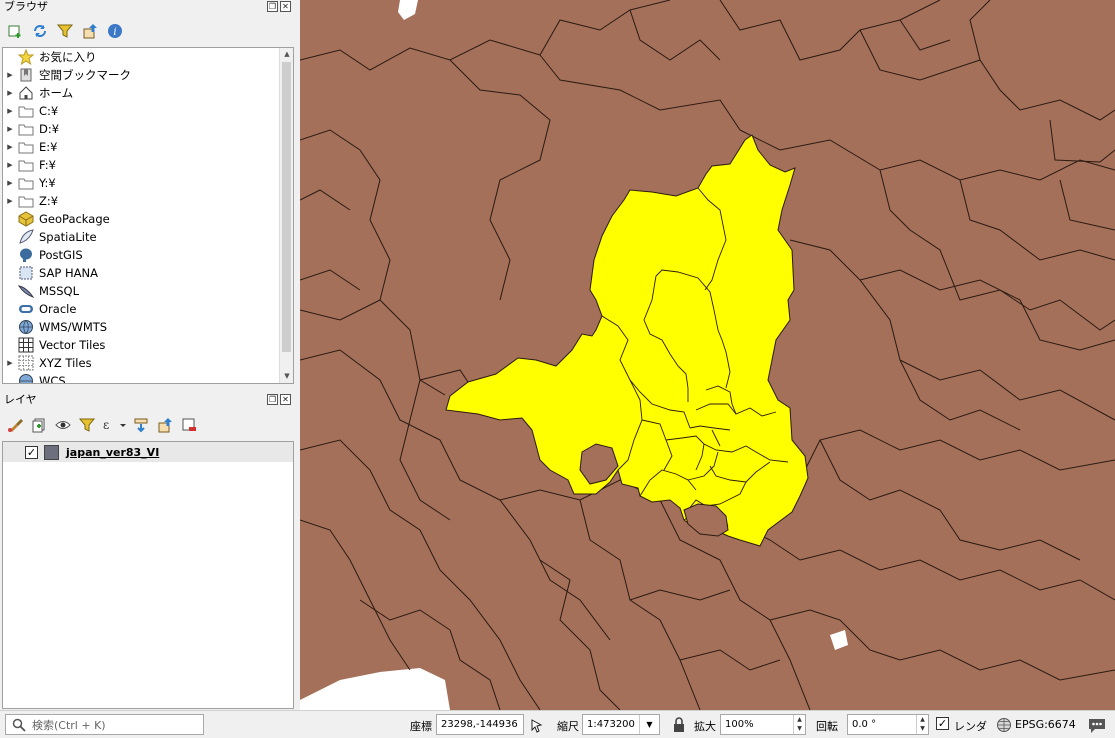 The height and width of the screenshot is (738, 1115). What do you see at coordinates (51, 452) in the screenshot?
I see `layer-symbol-swatch` at bounding box center [51, 452].